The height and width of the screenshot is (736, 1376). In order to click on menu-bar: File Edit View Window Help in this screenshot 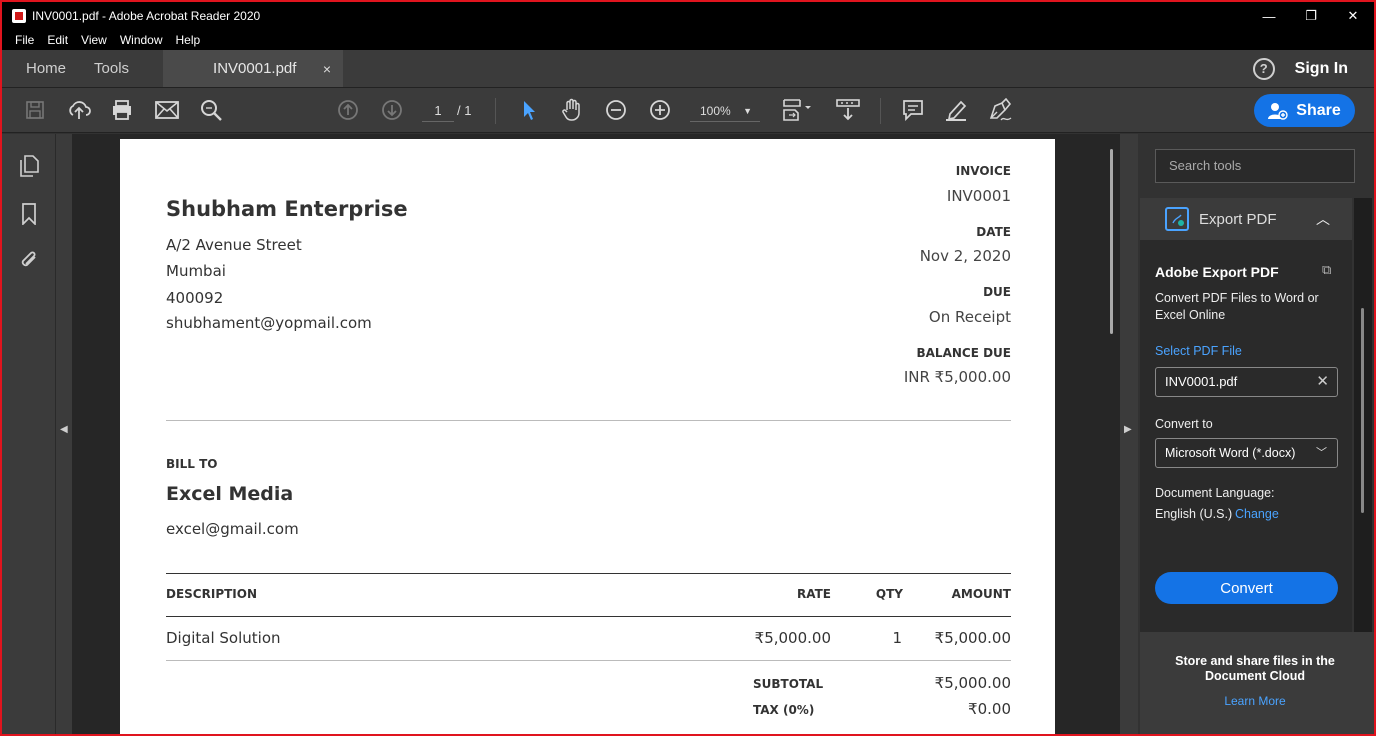, I will do `click(688, 40)`.